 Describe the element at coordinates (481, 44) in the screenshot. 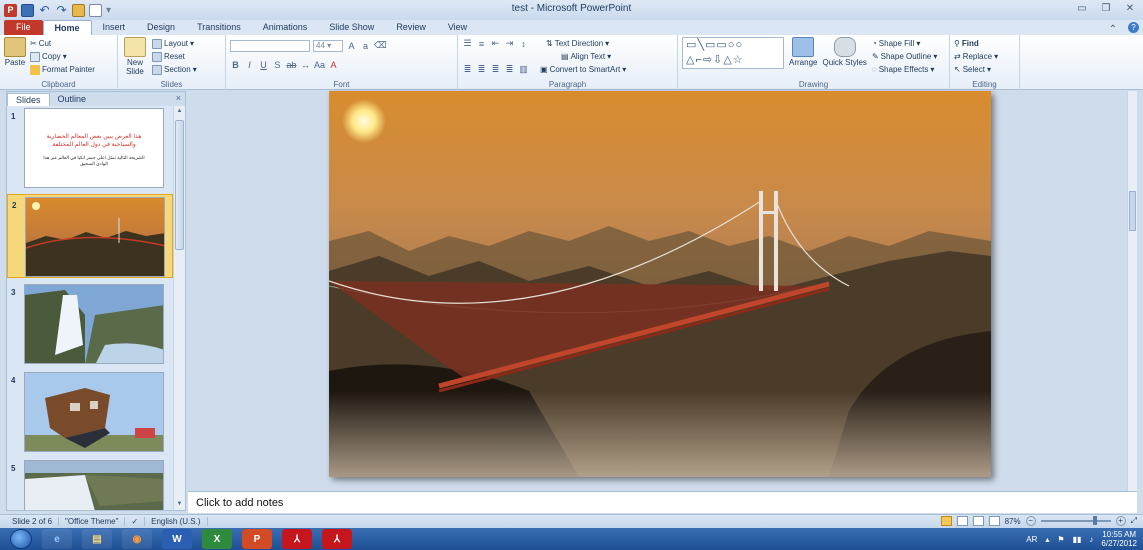

I see `numbering-icon: ≡` at that location.